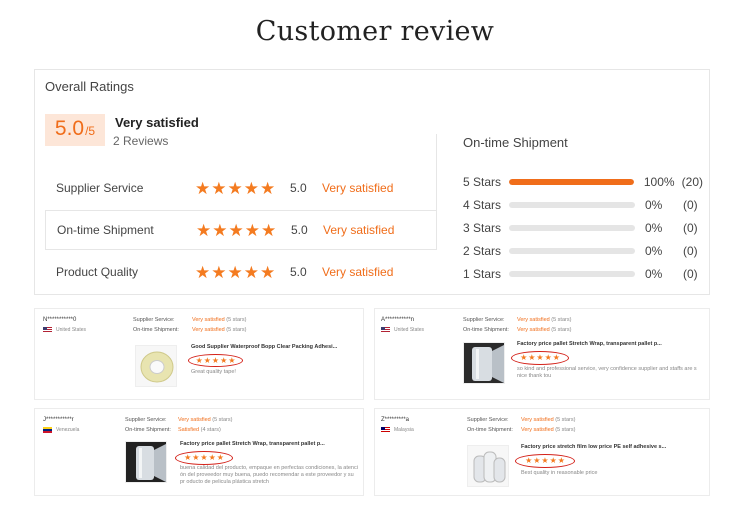  What do you see at coordinates (482, 205) in the screenshot?
I see `distribution-label: 4 Stars` at bounding box center [482, 205].